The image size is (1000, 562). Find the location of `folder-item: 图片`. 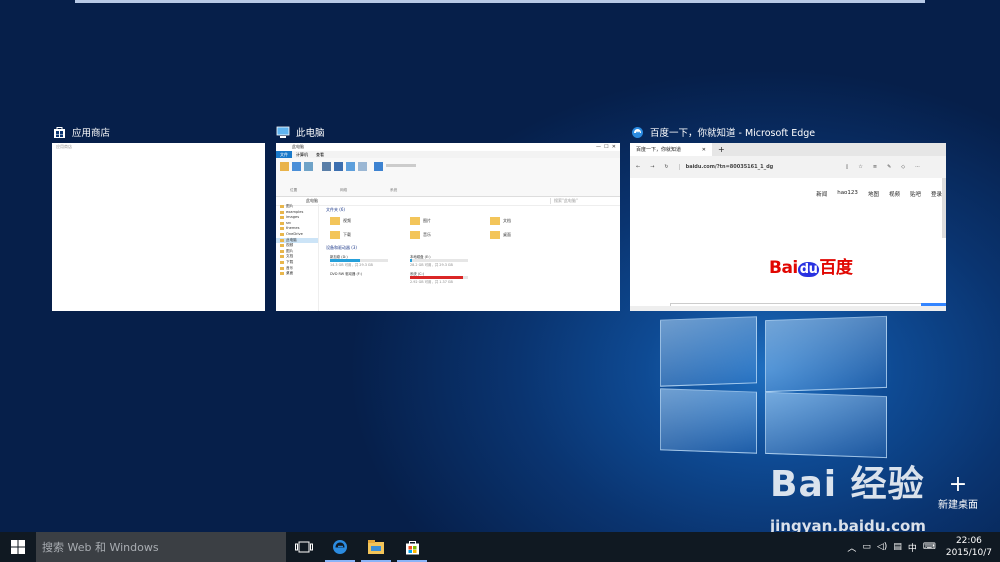

folder-item: 图片 is located at coordinates (450, 221).